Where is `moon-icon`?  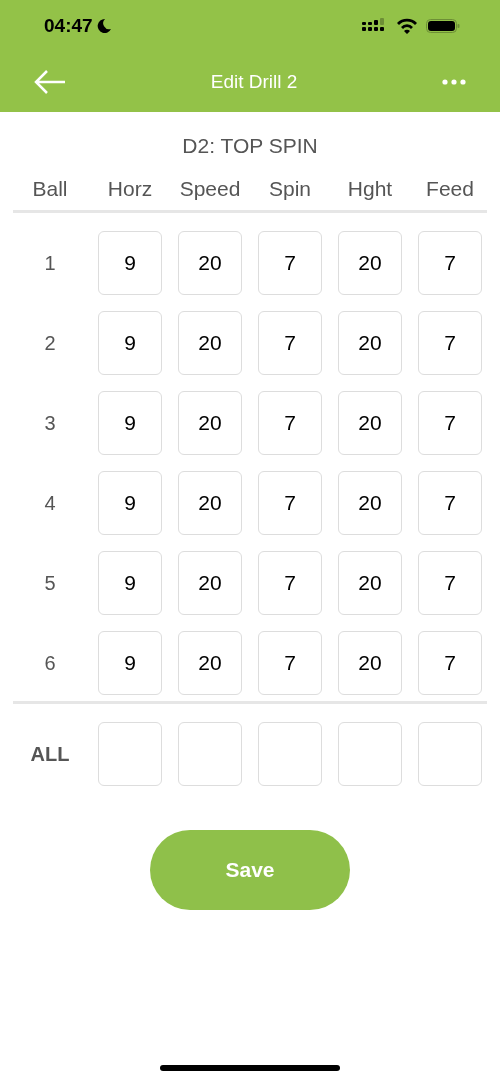
moon-icon is located at coordinates (103, 26).